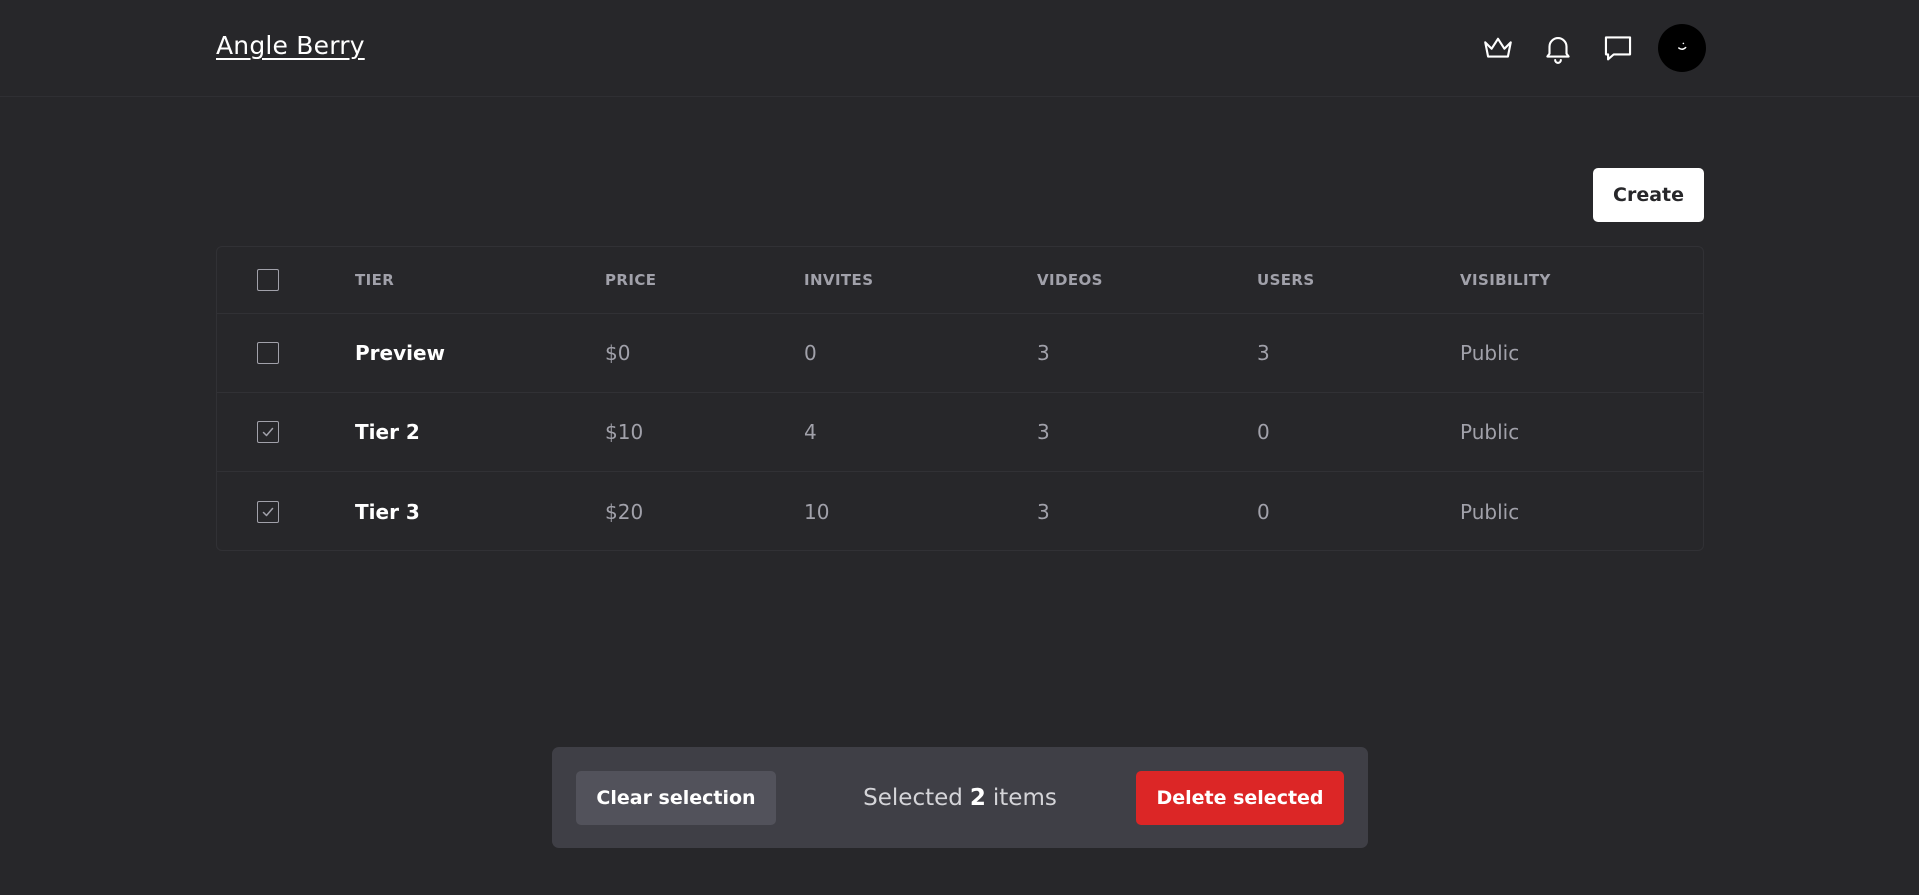 This screenshot has height=895, width=1919. Describe the element at coordinates (1240, 798) in the screenshot. I see `delete-selected-button: Delete selected` at that location.